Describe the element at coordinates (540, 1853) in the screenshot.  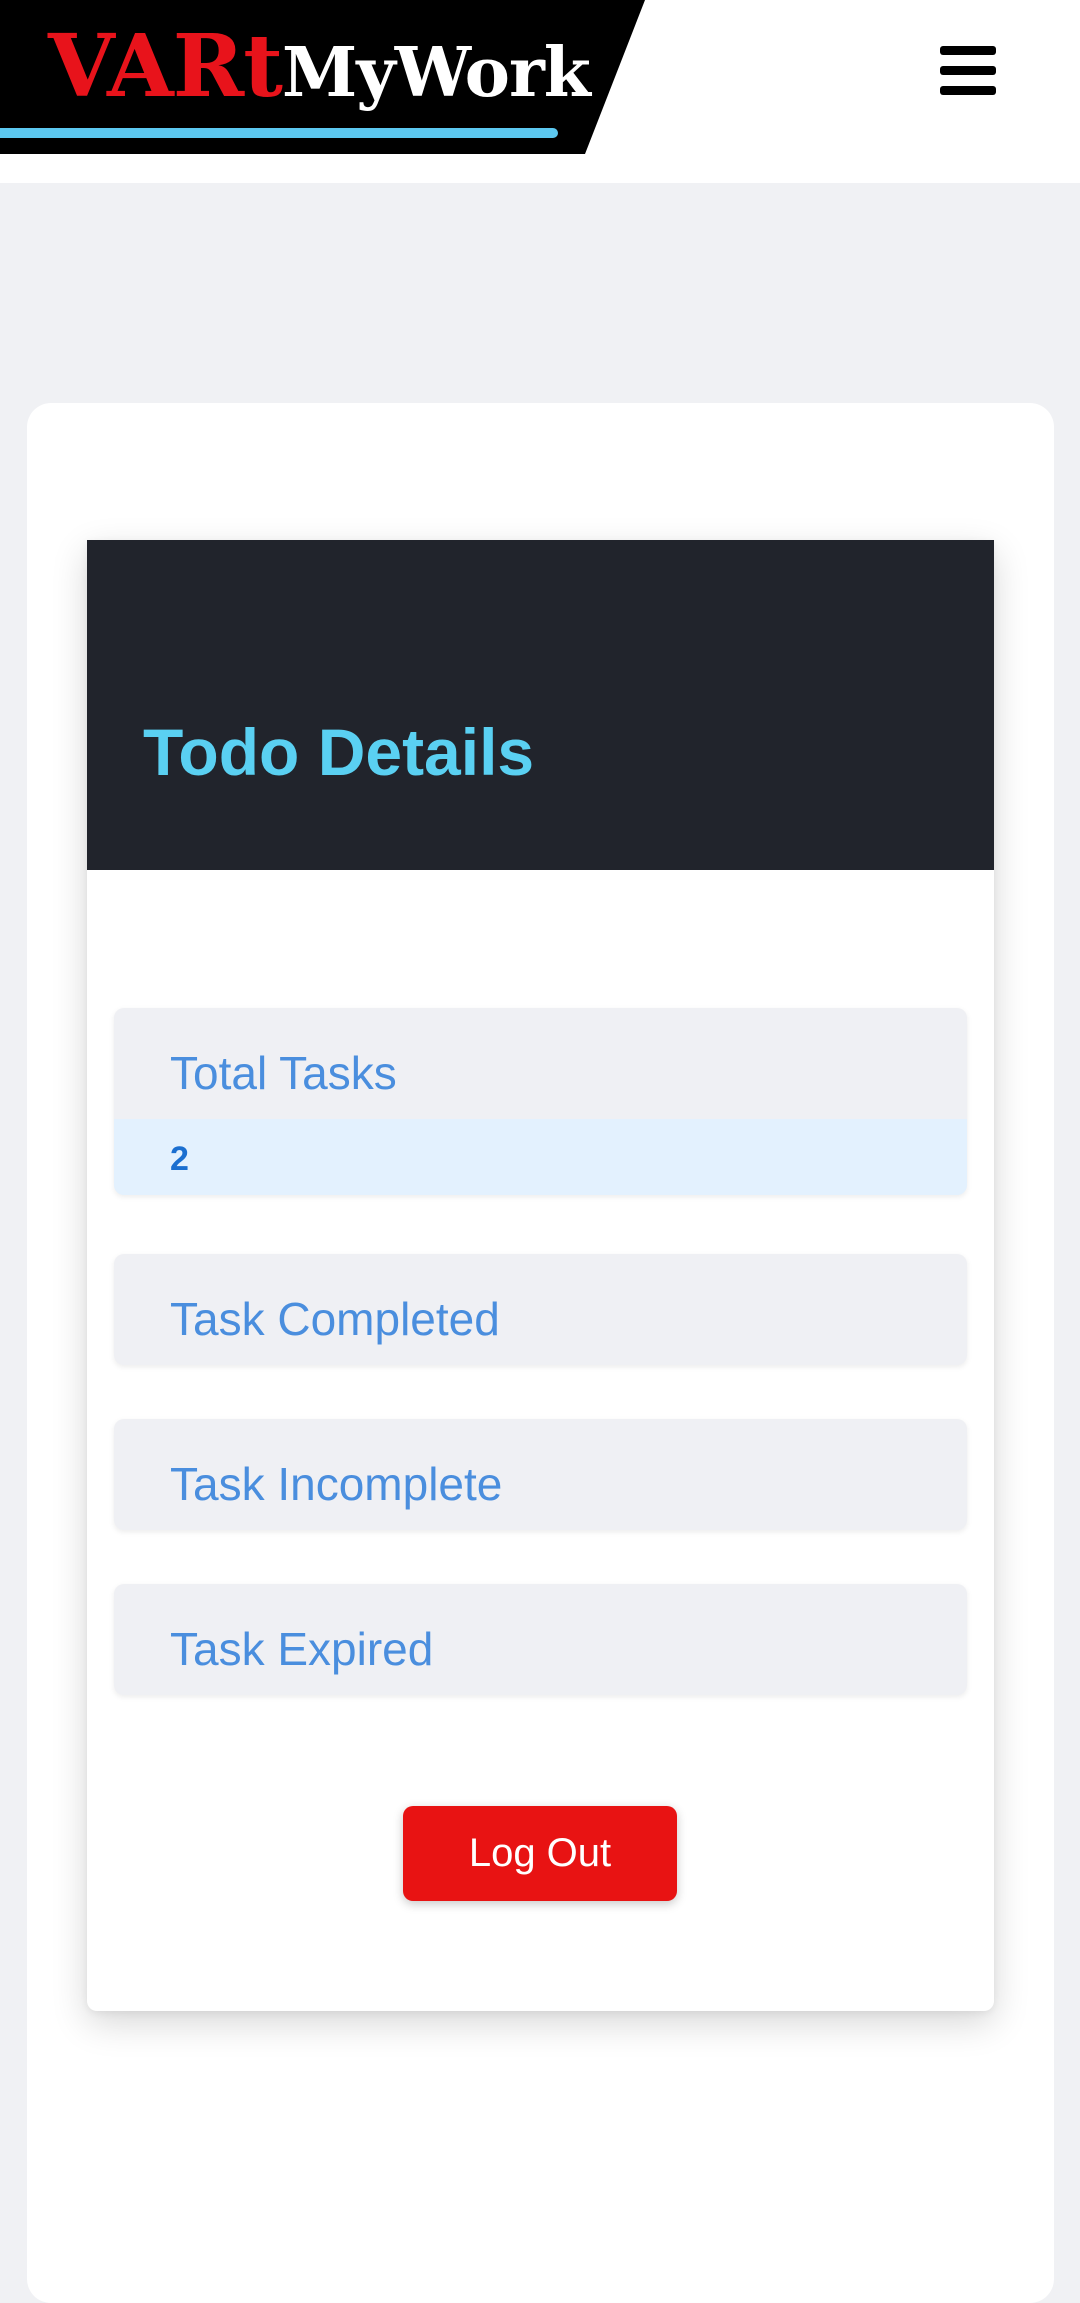
I see `logout-button: Log Out` at that location.